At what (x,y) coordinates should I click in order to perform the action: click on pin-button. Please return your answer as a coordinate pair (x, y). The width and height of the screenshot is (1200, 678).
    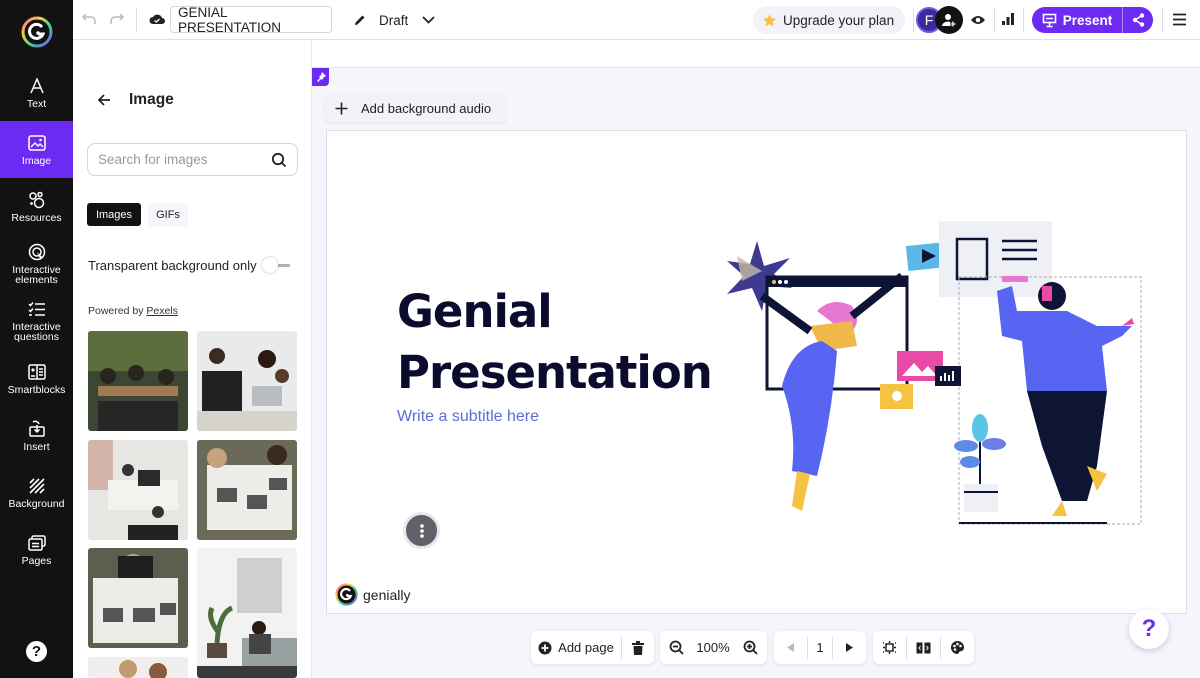
    Looking at the image, I should click on (320, 77).